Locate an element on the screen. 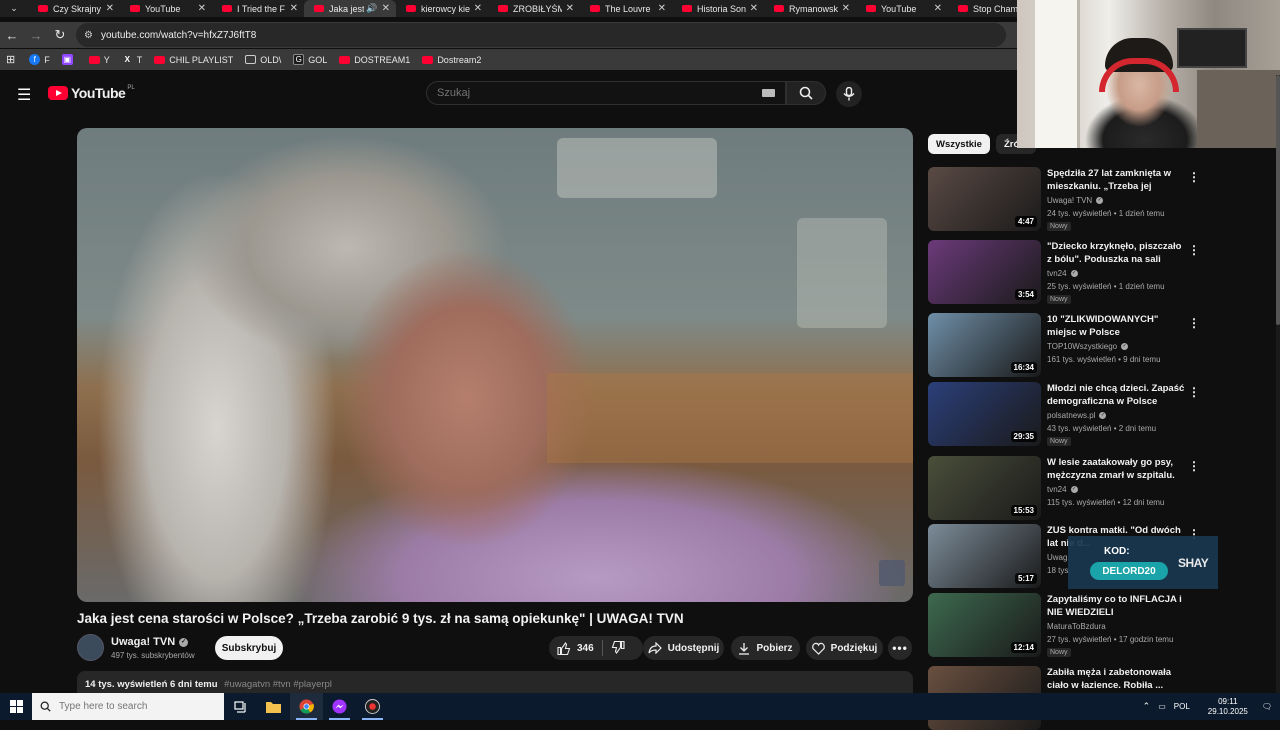 This screenshot has width=1280, height=730. messenger-taskbar-button is located at coordinates (339, 706).